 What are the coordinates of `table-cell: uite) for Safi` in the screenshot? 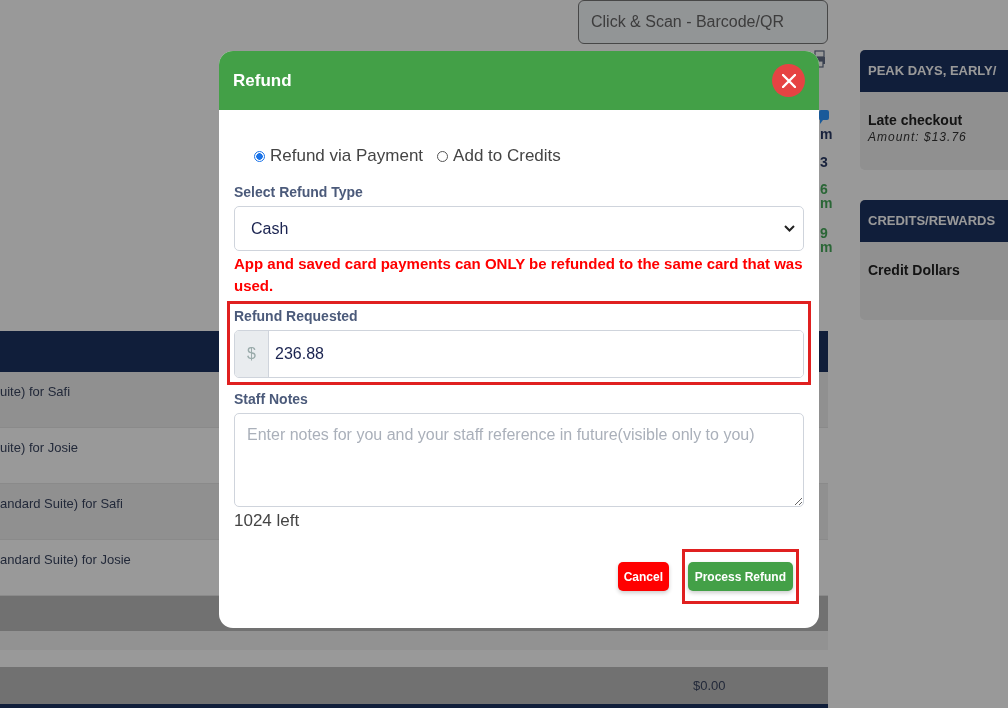 It's located at (35, 391).